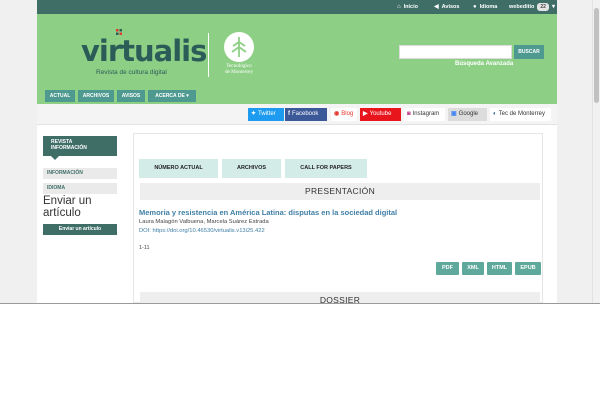 The height and width of the screenshot is (400, 600). I want to click on instagram-icon: ◙, so click(409, 114).